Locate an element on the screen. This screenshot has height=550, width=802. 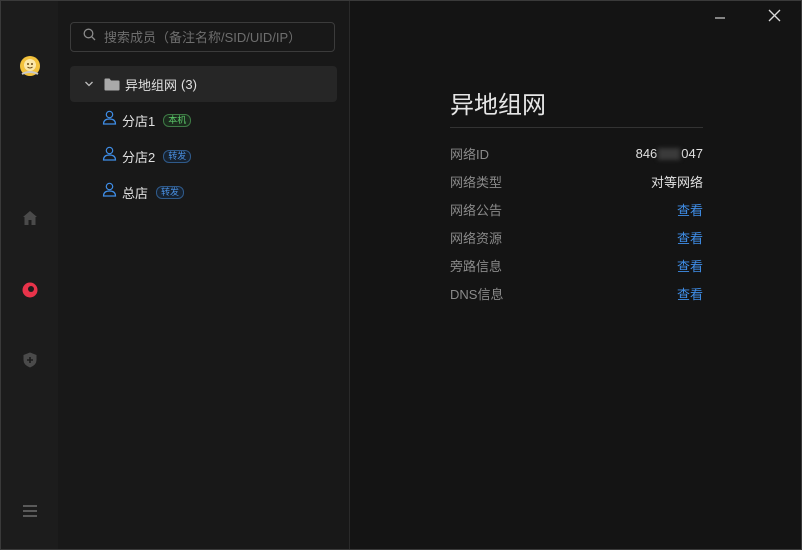
chevron-down-icon is located at coordinates (90, 84).